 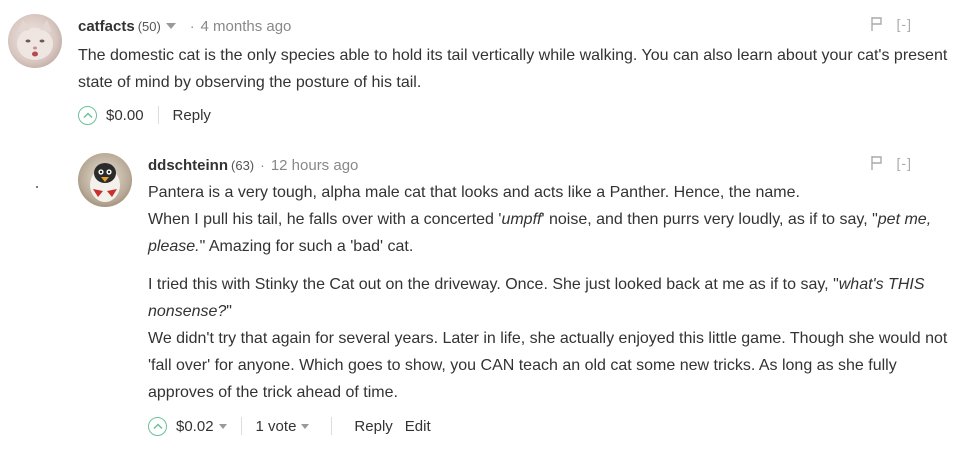 I want to click on payout-amount: $0.02, so click(x=195, y=426).